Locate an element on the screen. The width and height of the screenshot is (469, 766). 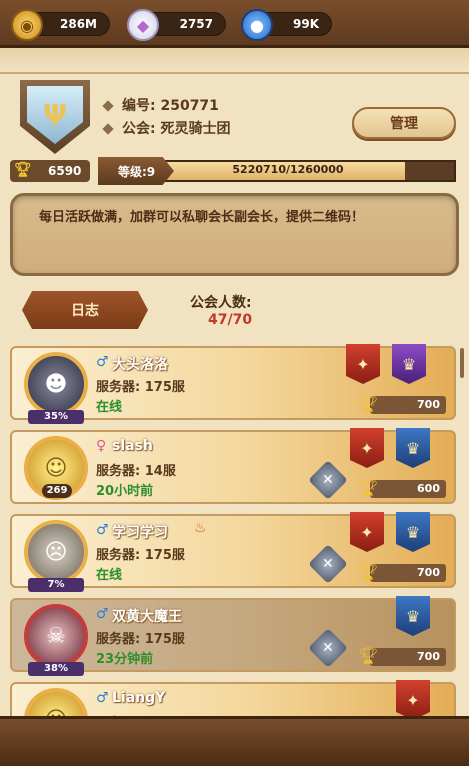
member-status: 20小时前 is located at coordinates (125, 491).